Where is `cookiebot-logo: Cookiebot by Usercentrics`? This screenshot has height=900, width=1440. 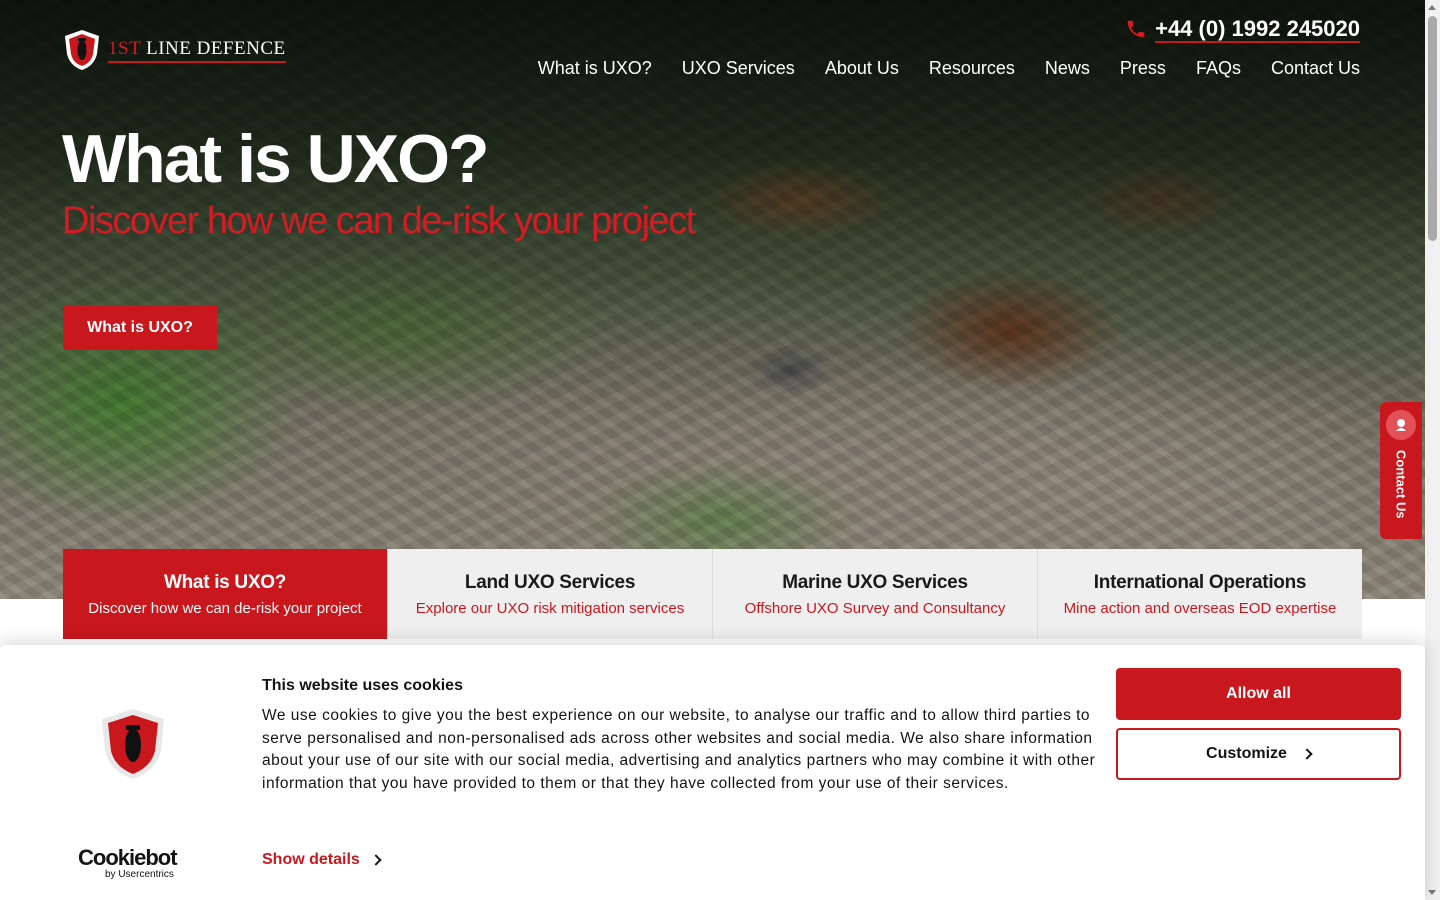 cookiebot-logo: Cookiebot by Usercentrics is located at coordinates (128, 862).